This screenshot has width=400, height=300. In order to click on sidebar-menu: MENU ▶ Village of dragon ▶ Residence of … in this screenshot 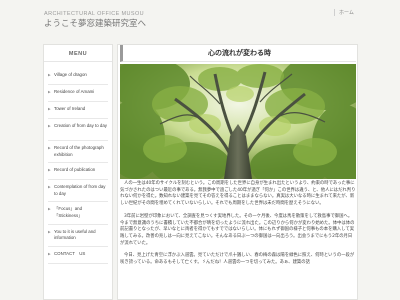, I will do `click(78, 172)`.